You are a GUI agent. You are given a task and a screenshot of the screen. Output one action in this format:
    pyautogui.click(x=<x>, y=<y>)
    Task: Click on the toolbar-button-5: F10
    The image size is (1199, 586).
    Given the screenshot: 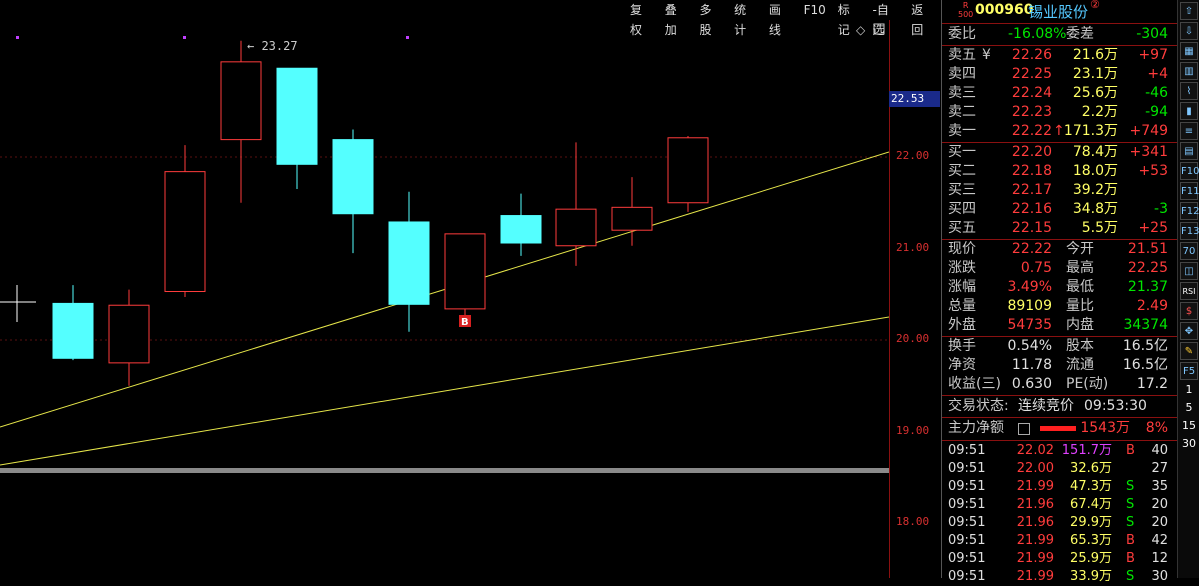 What is the action you would take?
    pyautogui.click(x=815, y=10)
    